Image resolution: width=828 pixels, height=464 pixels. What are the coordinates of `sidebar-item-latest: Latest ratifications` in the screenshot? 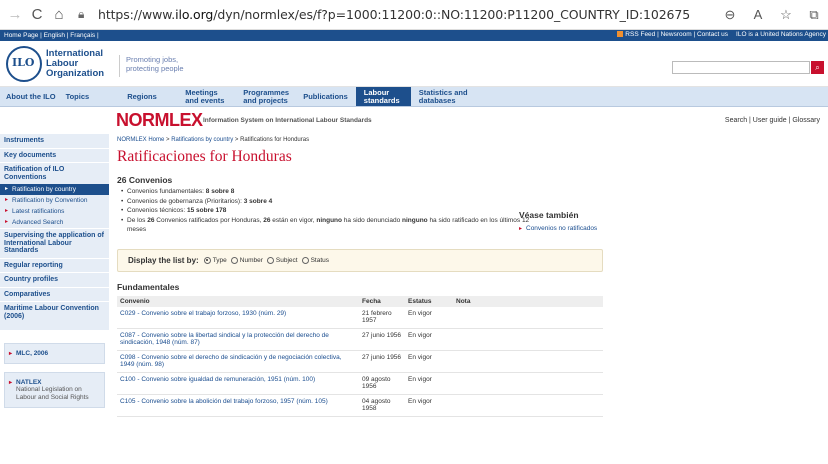 It's located at (54, 211).